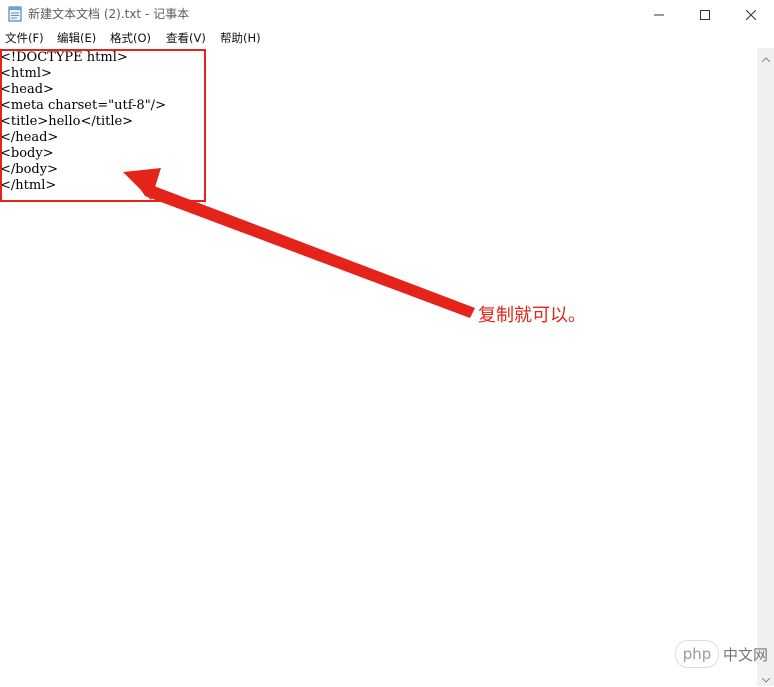 The width and height of the screenshot is (774, 687). What do you see at coordinates (721, 654) in the screenshot?
I see `watermark: php 中文网` at bounding box center [721, 654].